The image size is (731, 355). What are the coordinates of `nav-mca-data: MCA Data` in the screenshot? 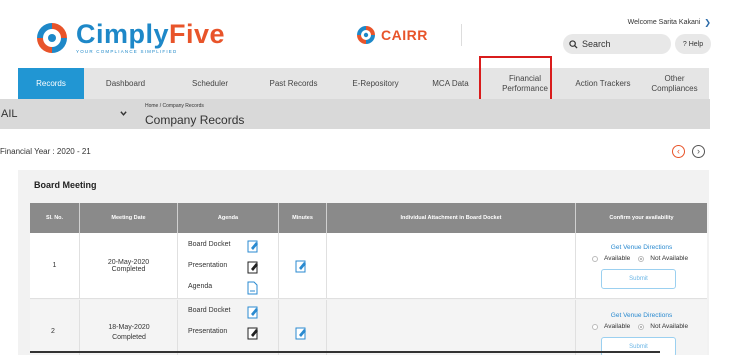 It's located at (450, 83).